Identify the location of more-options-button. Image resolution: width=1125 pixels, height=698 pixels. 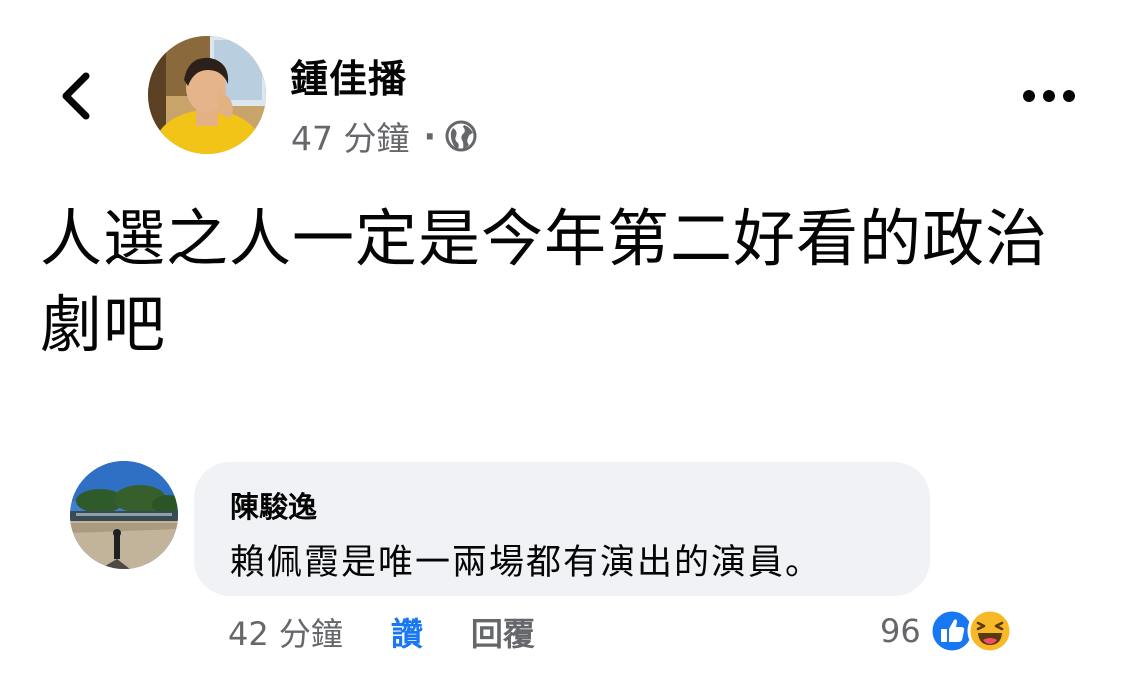
(1049, 96).